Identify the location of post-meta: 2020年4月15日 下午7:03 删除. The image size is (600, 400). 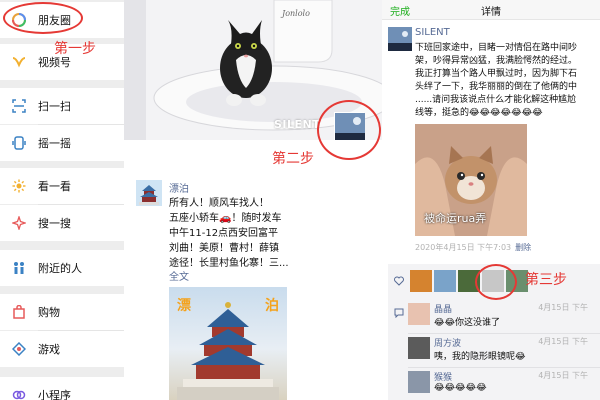
(473, 247).